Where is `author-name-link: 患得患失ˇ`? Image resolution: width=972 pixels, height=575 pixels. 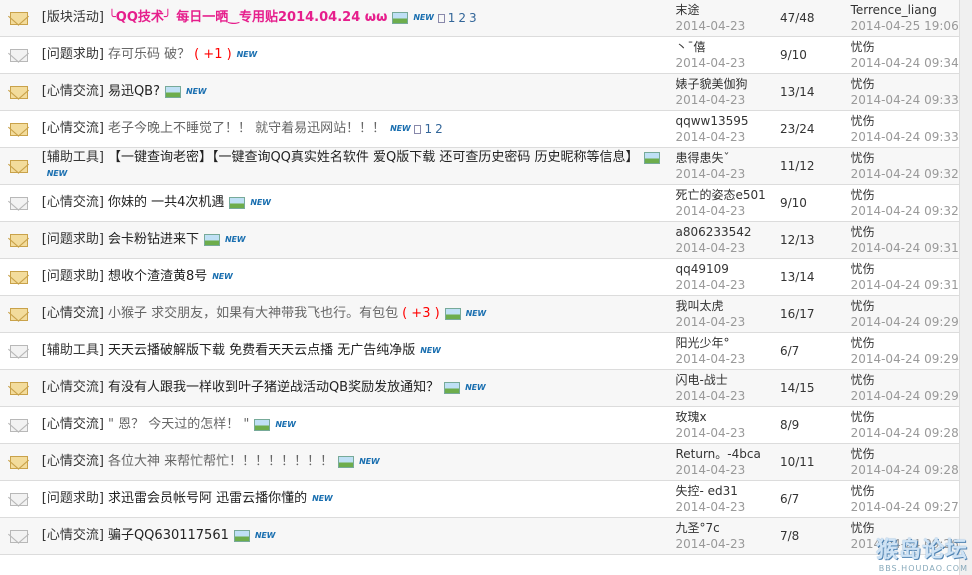 author-name-link: 患得患失ˇ is located at coordinates (724, 158).